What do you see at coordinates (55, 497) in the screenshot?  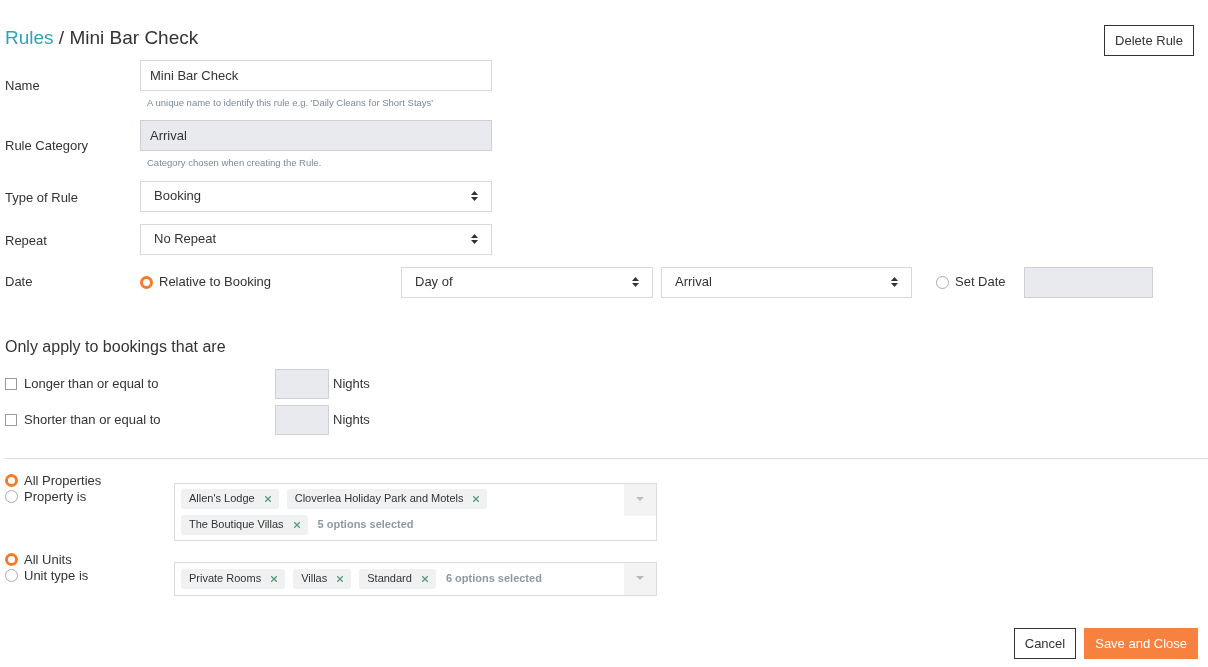 I see `radio-label: Property is` at bounding box center [55, 497].